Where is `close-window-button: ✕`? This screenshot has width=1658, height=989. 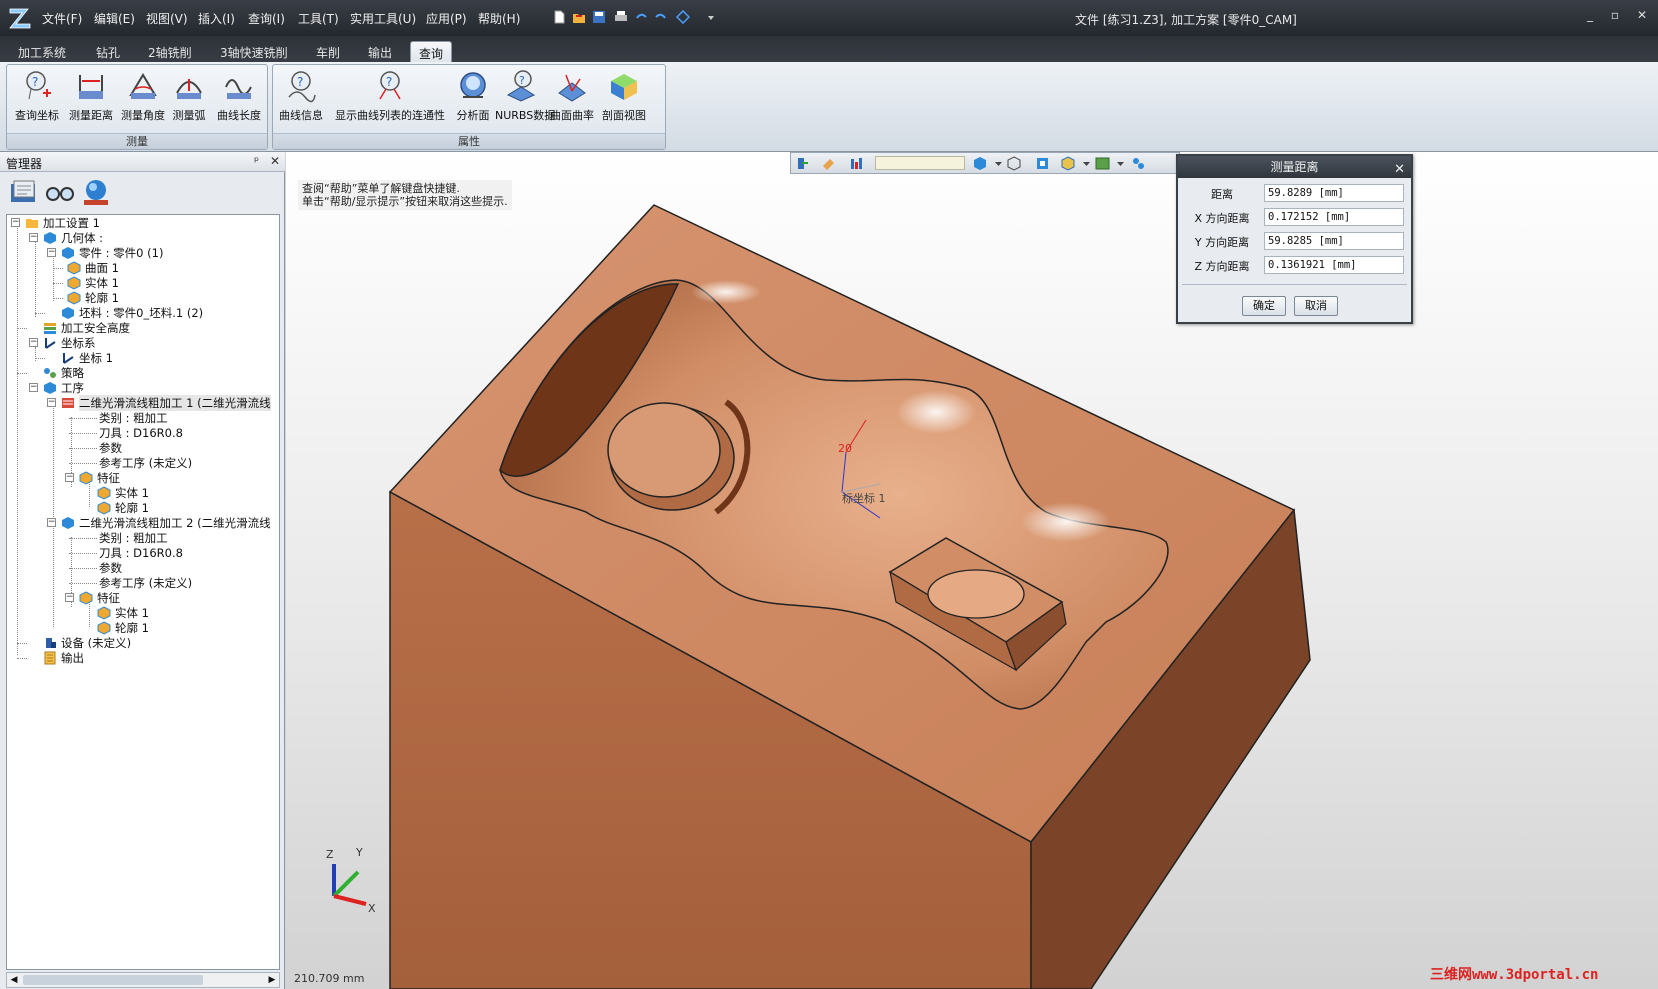
close-window-button: ✕ is located at coordinates (1642, 17).